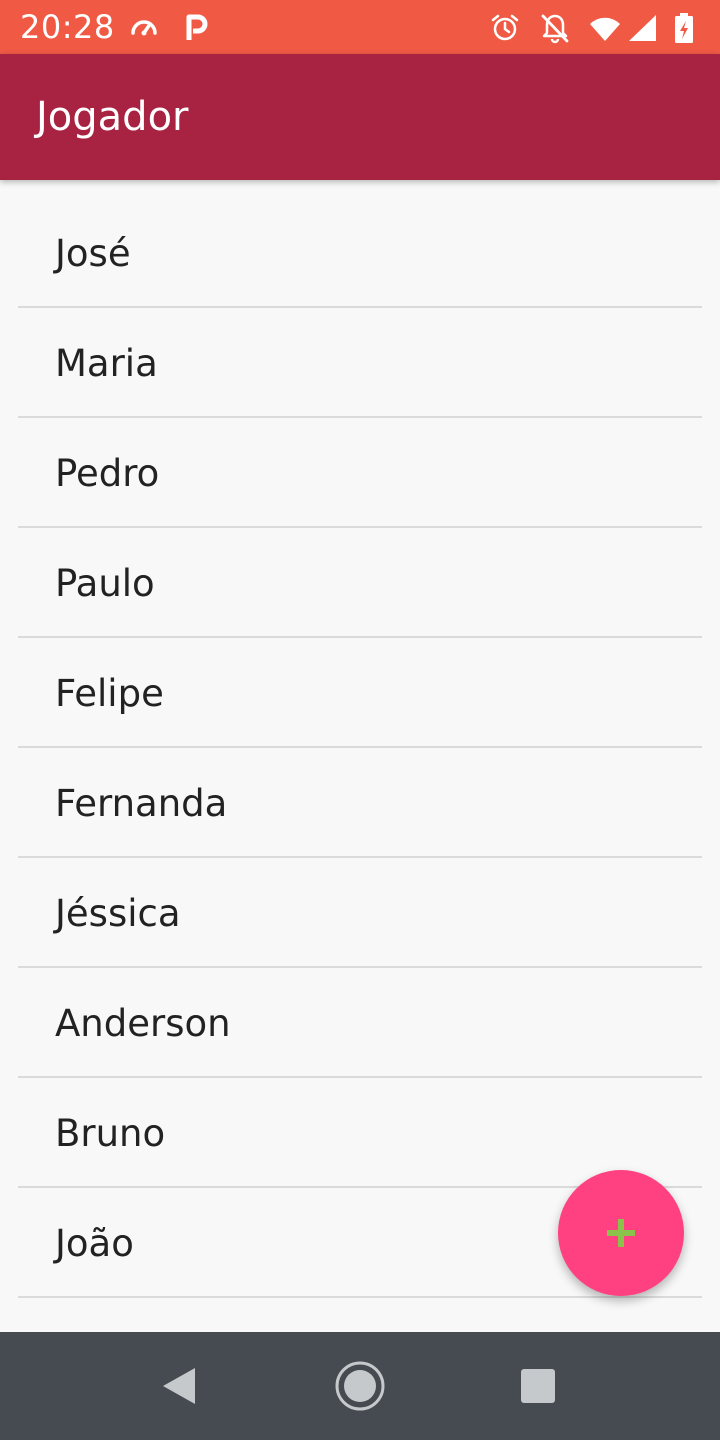 This screenshot has width=720, height=1440. Describe the element at coordinates (360, 473) in the screenshot. I see `list-item: Pedro` at that location.